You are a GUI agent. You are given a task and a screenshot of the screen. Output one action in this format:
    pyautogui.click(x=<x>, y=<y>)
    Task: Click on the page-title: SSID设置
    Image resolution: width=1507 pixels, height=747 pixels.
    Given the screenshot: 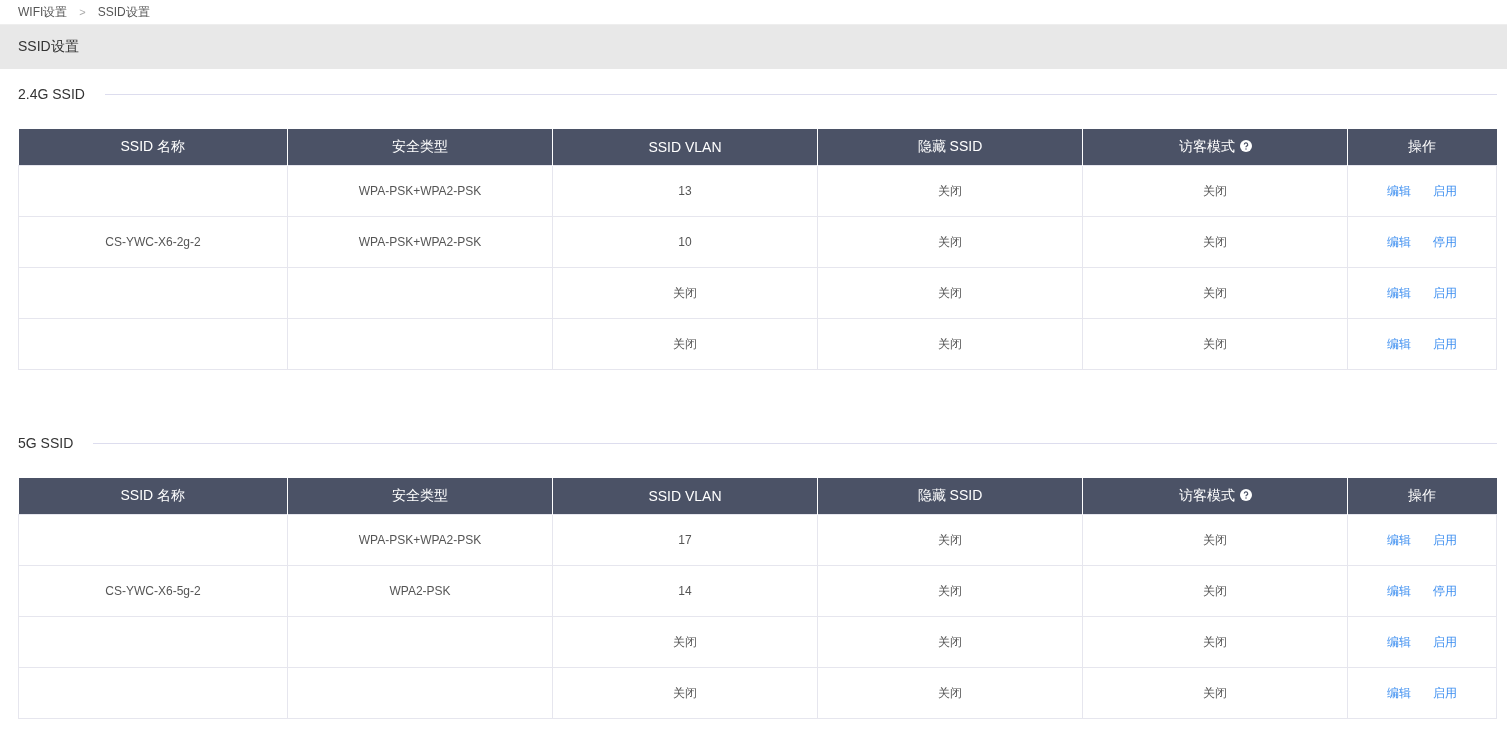 What is the action you would take?
    pyautogui.click(x=48, y=47)
    